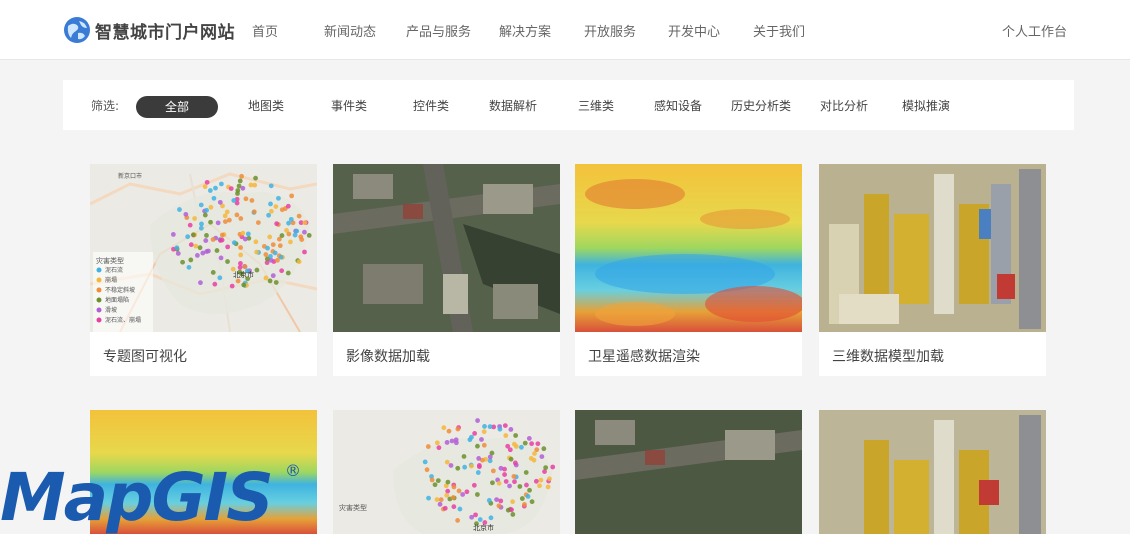 The width and height of the screenshot is (1130, 534). Describe the element at coordinates (678, 105) in the screenshot. I see `filter-sensor: 感知设备` at that location.